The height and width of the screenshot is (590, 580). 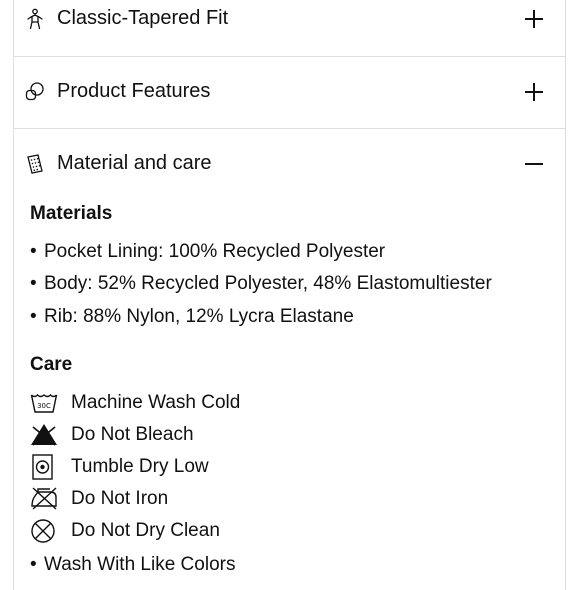 What do you see at coordinates (35, 92) in the screenshot?
I see `features-icon` at bounding box center [35, 92].